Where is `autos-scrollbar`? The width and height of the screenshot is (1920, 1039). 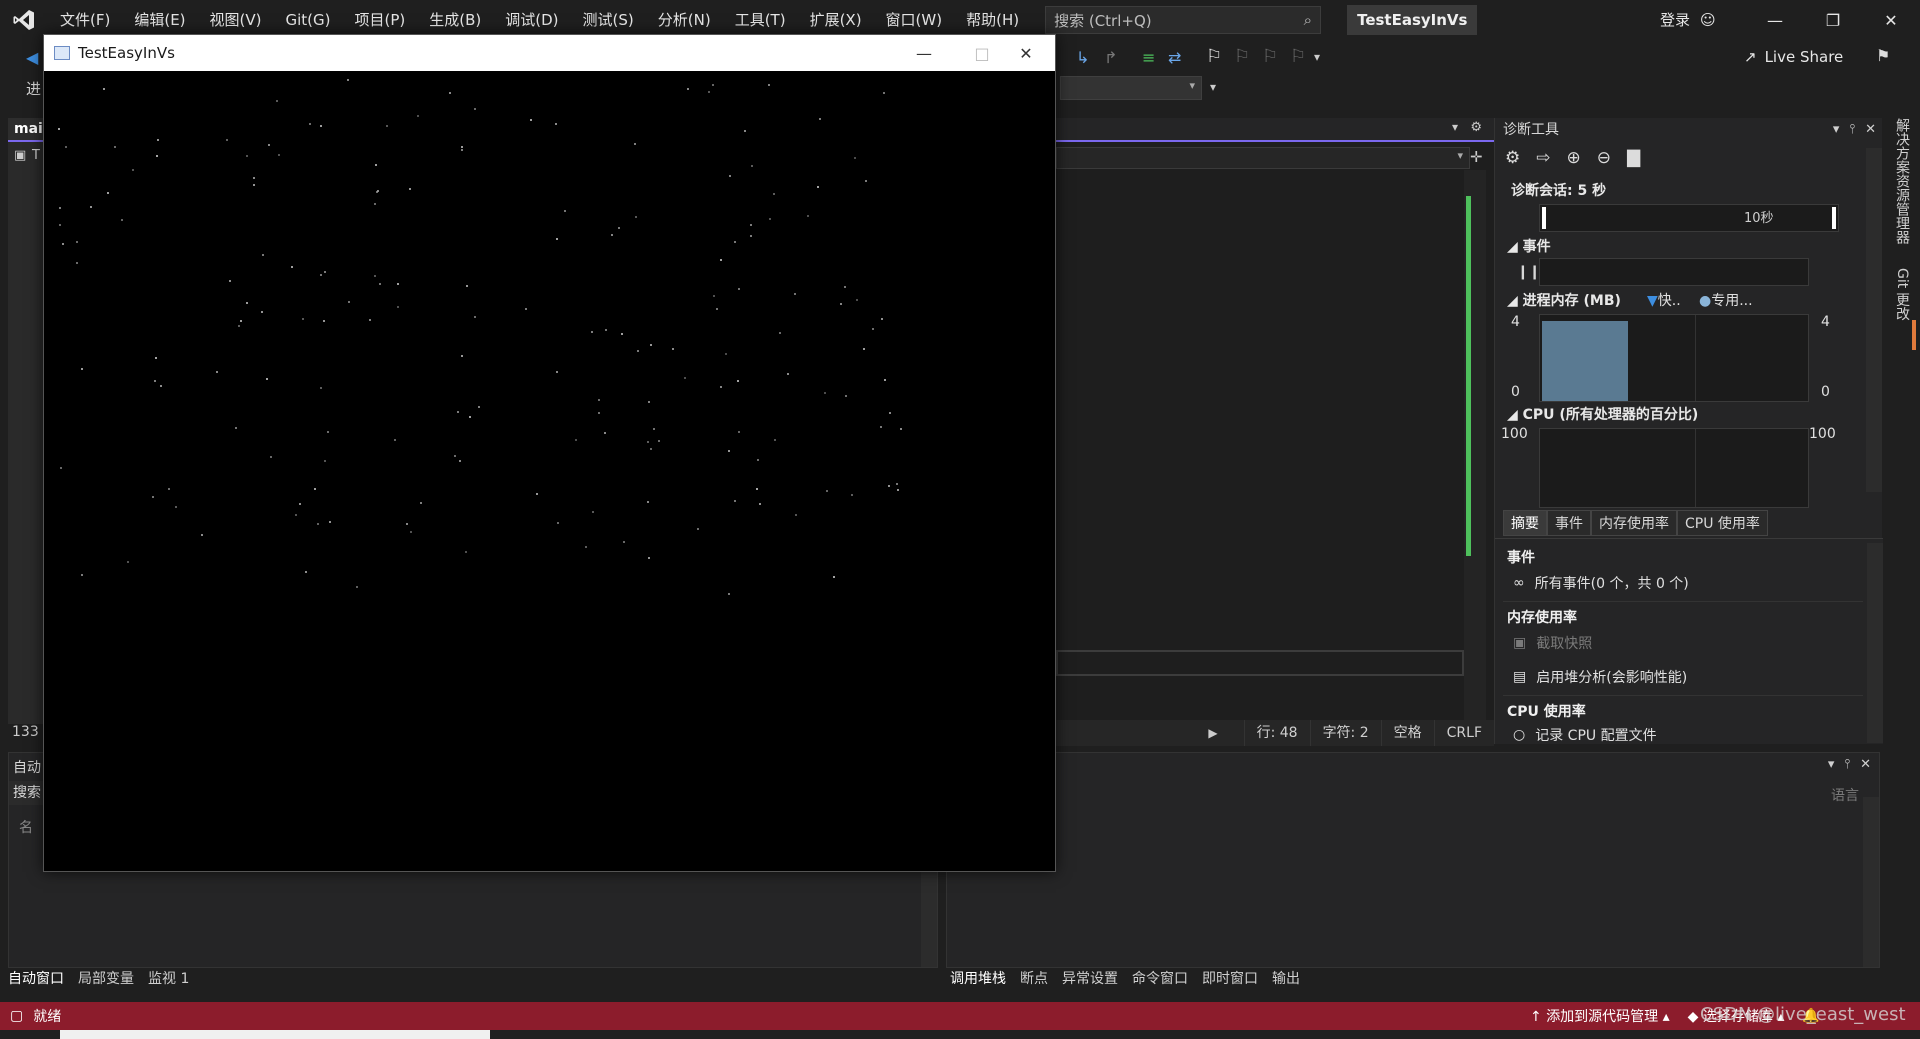 autos-scrollbar is located at coordinates (929, 918).